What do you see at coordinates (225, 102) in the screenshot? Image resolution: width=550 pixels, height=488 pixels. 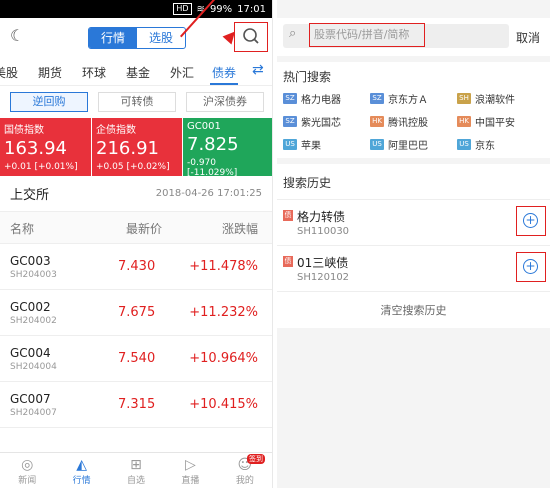 I see `subtab-sh-sz-bonds: 沪深债券` at bounding box center [225, 102].